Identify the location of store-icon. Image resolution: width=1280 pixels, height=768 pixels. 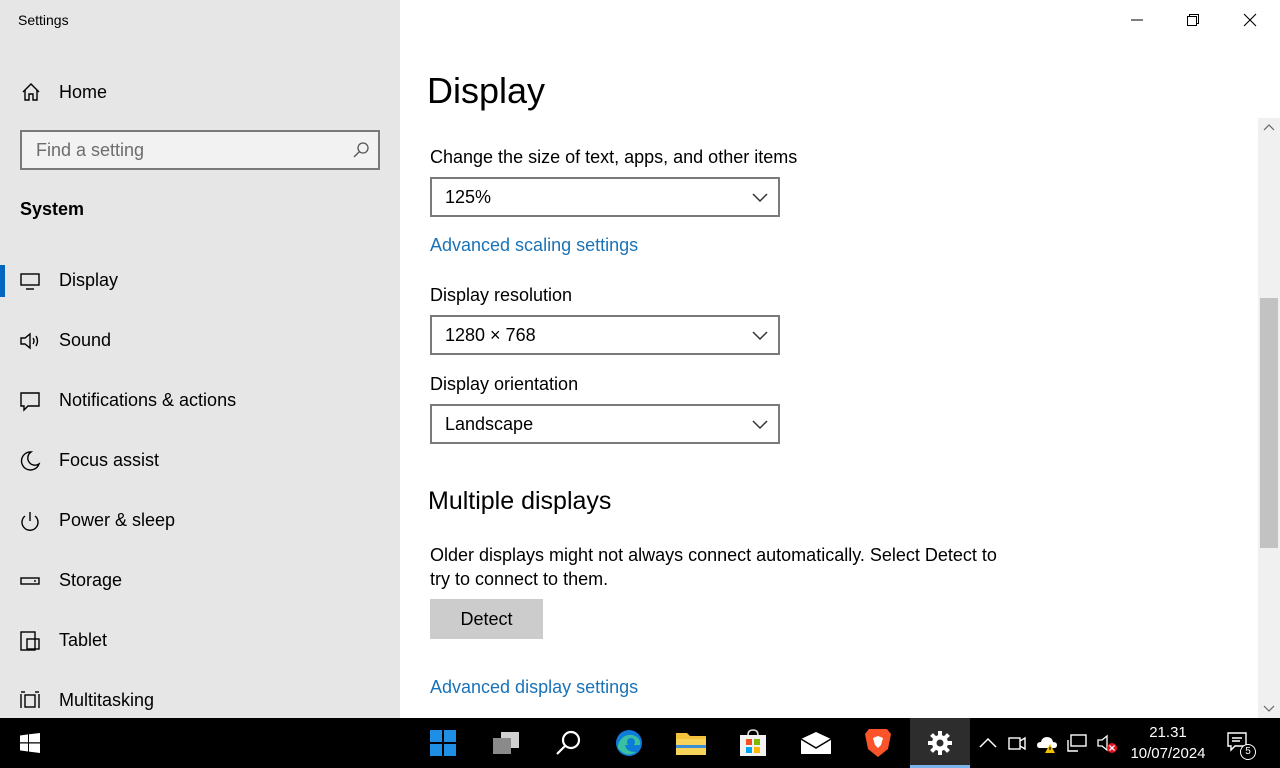
(753, 742).